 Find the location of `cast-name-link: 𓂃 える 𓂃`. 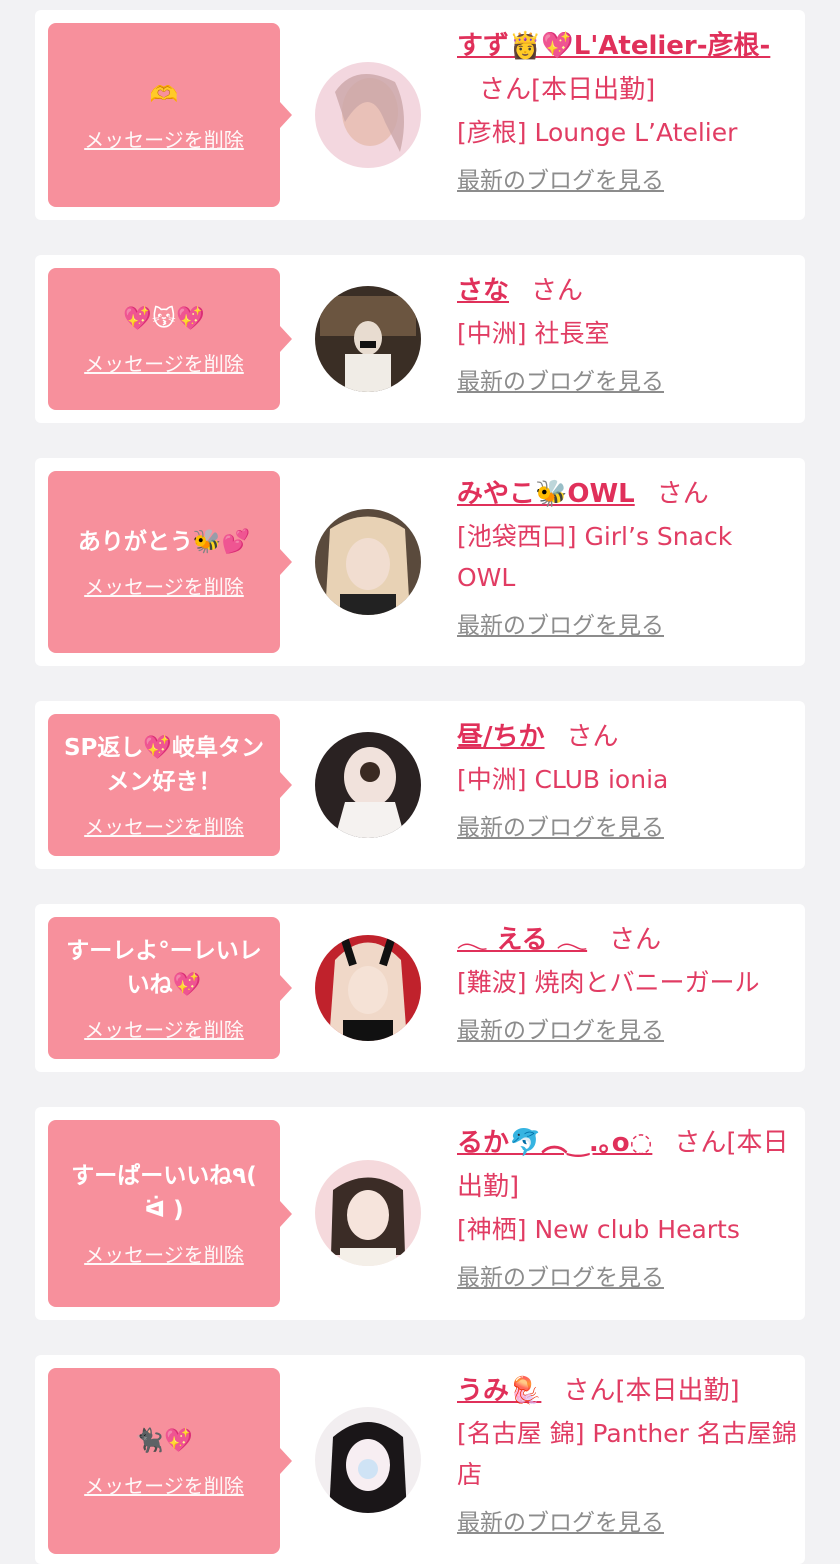

cast-name-link: 𓂃 える 𓂃 is located at coordinates (522, 940).